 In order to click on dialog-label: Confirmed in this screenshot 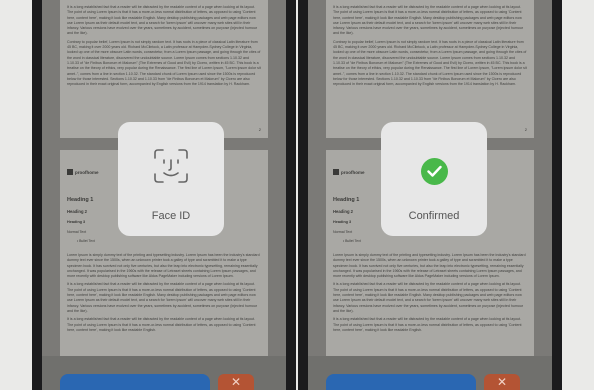, I will do `click(434, 216)`.